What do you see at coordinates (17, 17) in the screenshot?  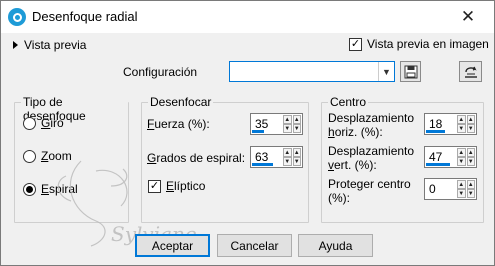 I see `app-icon` at bounding box center [17, 17].